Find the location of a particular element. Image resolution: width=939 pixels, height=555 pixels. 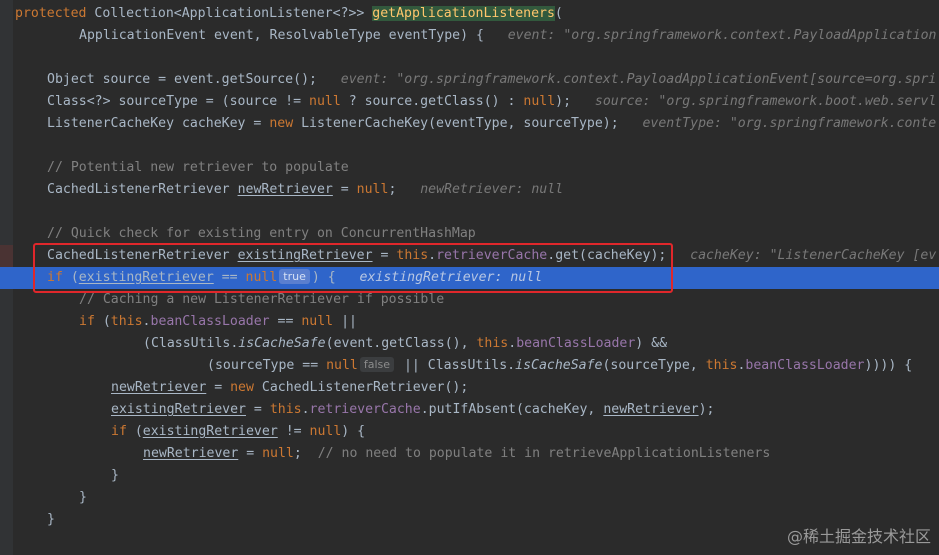

code-token: ); is located at coordinates (571, 101).